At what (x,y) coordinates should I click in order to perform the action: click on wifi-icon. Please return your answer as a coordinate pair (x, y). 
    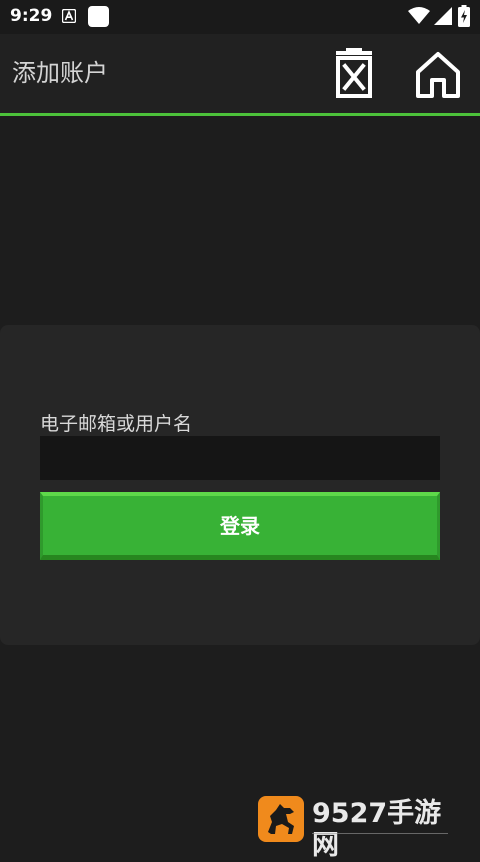
    Looking at the image, I should click on (419, 15).